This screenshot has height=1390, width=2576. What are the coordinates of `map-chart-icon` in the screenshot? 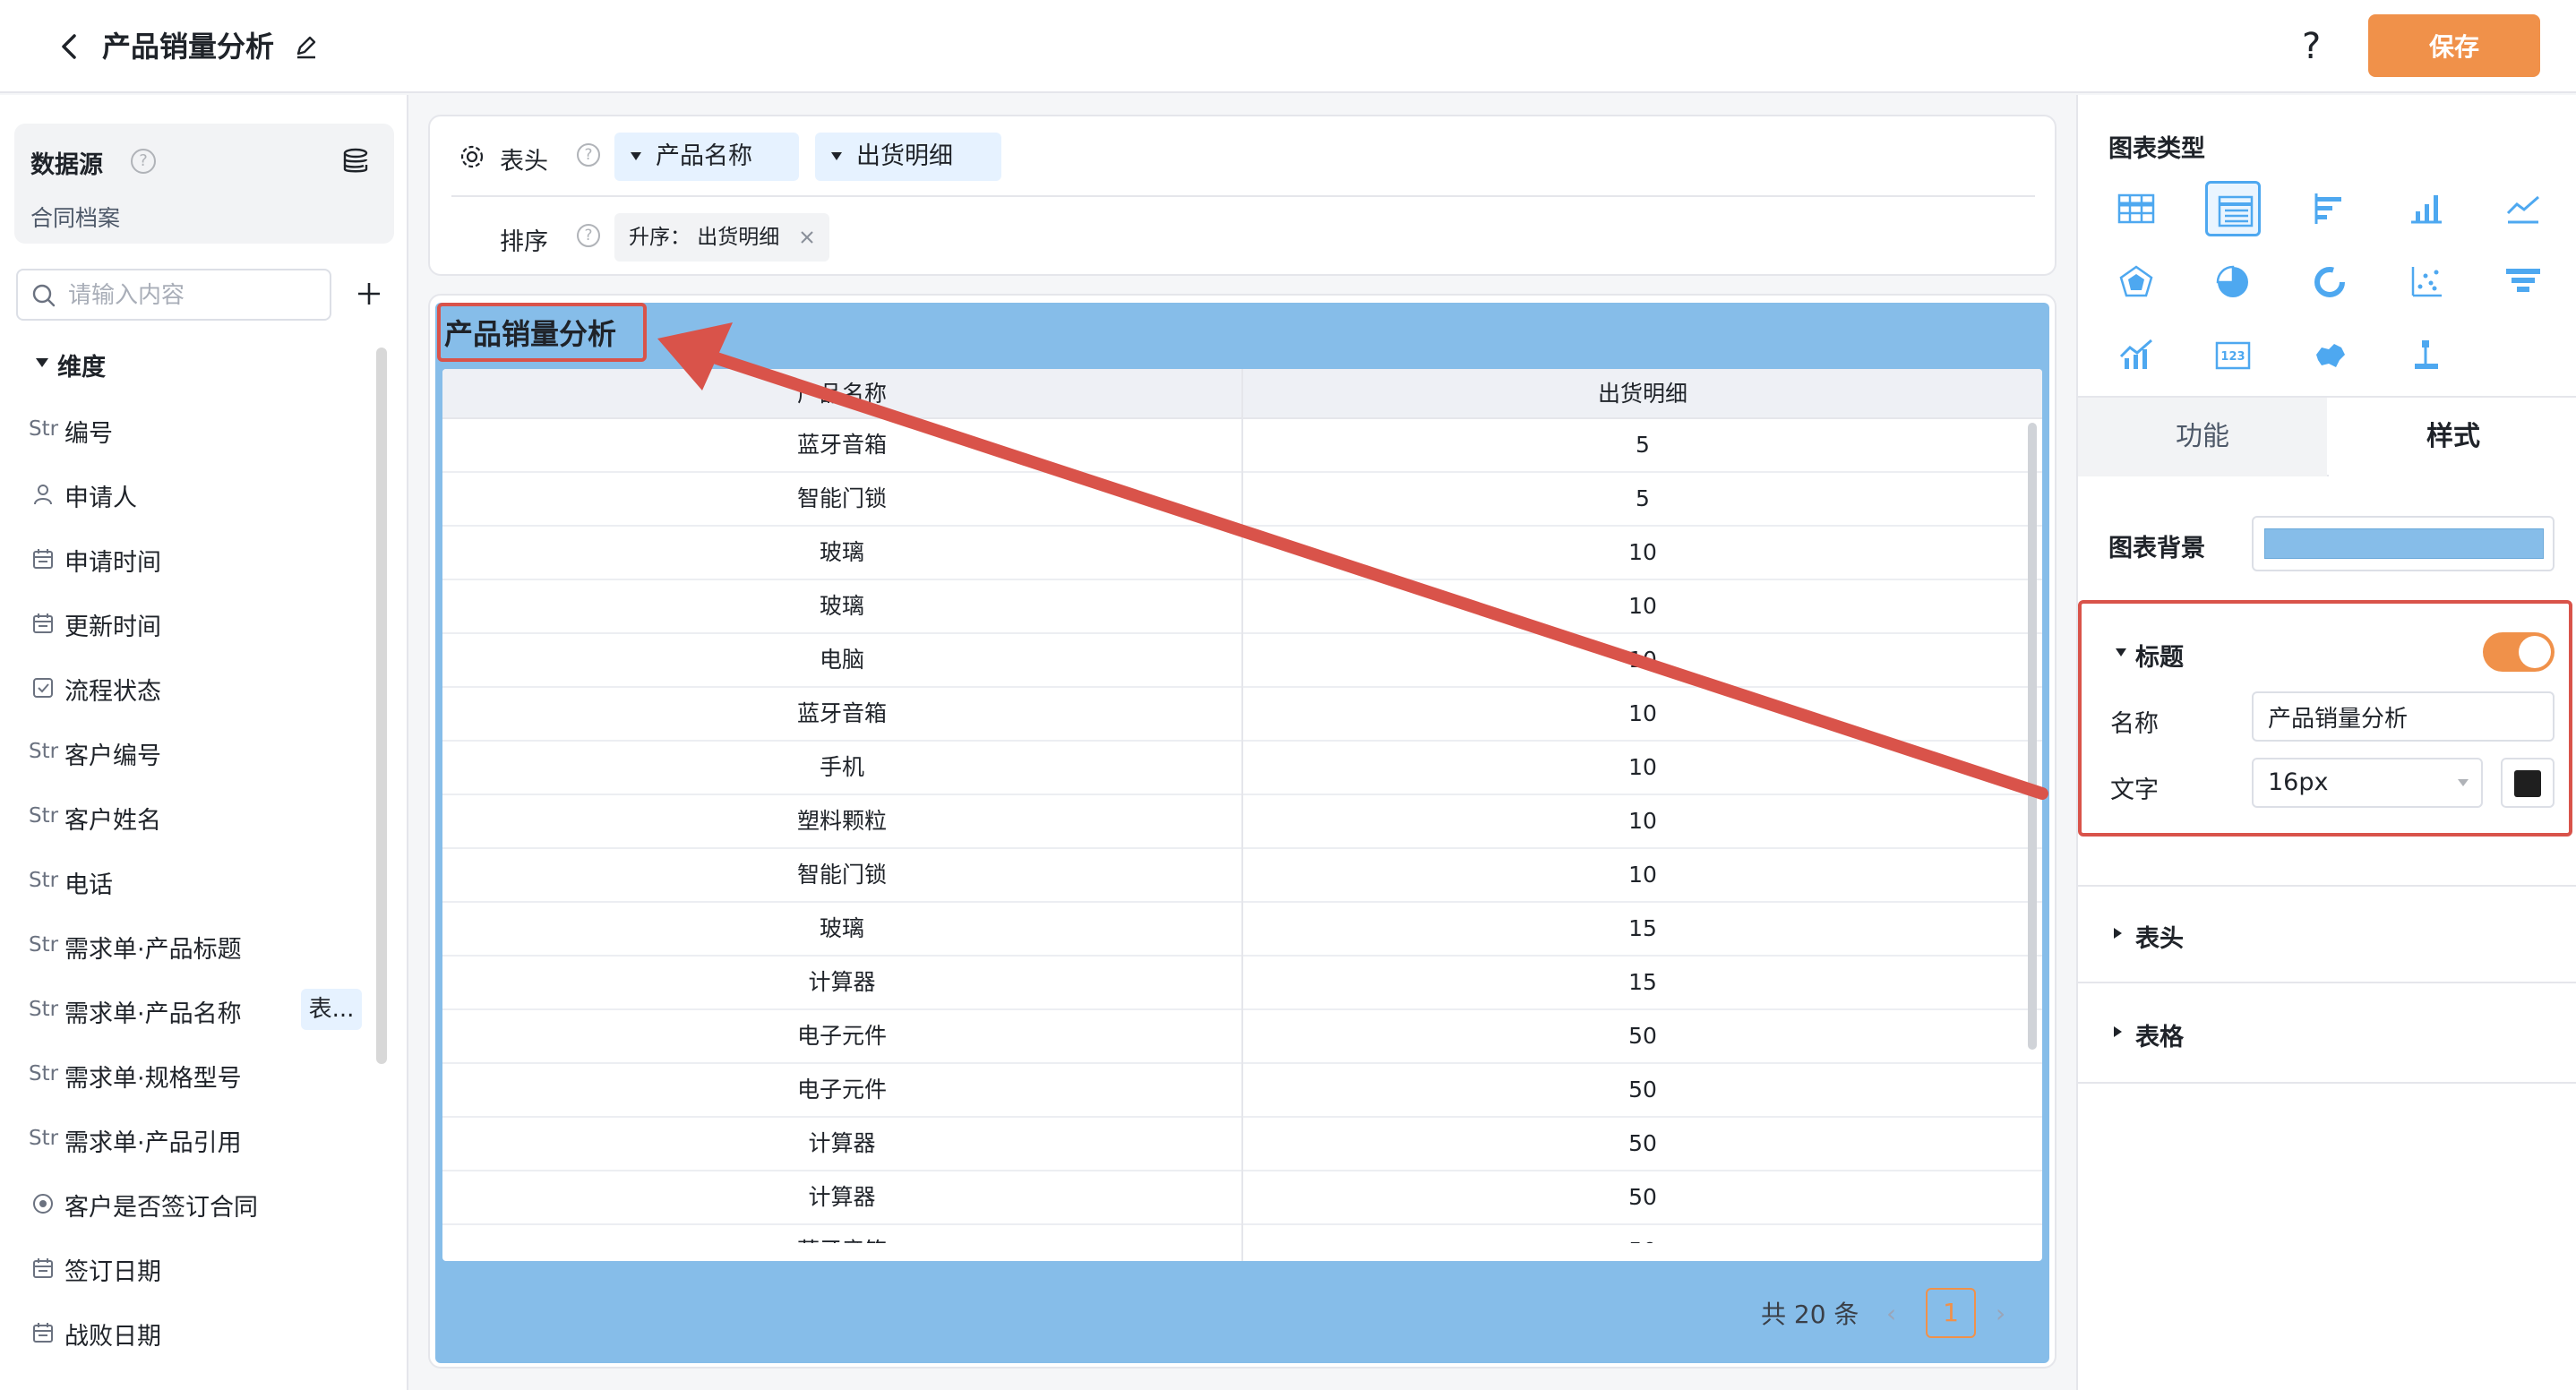 It's located at (2329, 356).